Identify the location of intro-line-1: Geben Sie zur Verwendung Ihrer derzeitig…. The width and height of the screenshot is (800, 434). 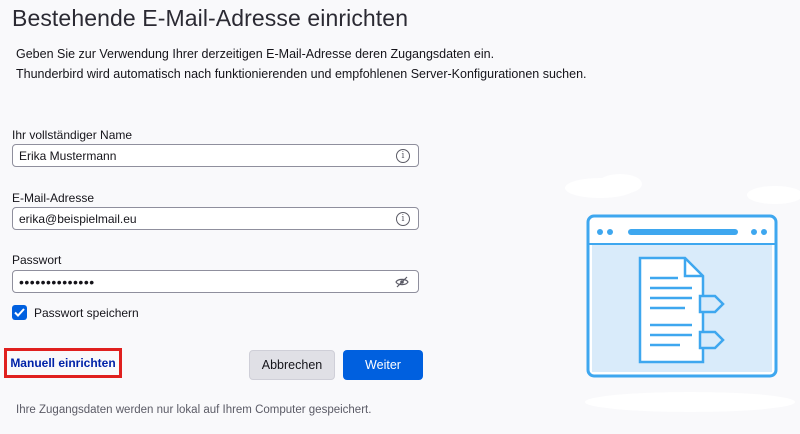
(255, 54).